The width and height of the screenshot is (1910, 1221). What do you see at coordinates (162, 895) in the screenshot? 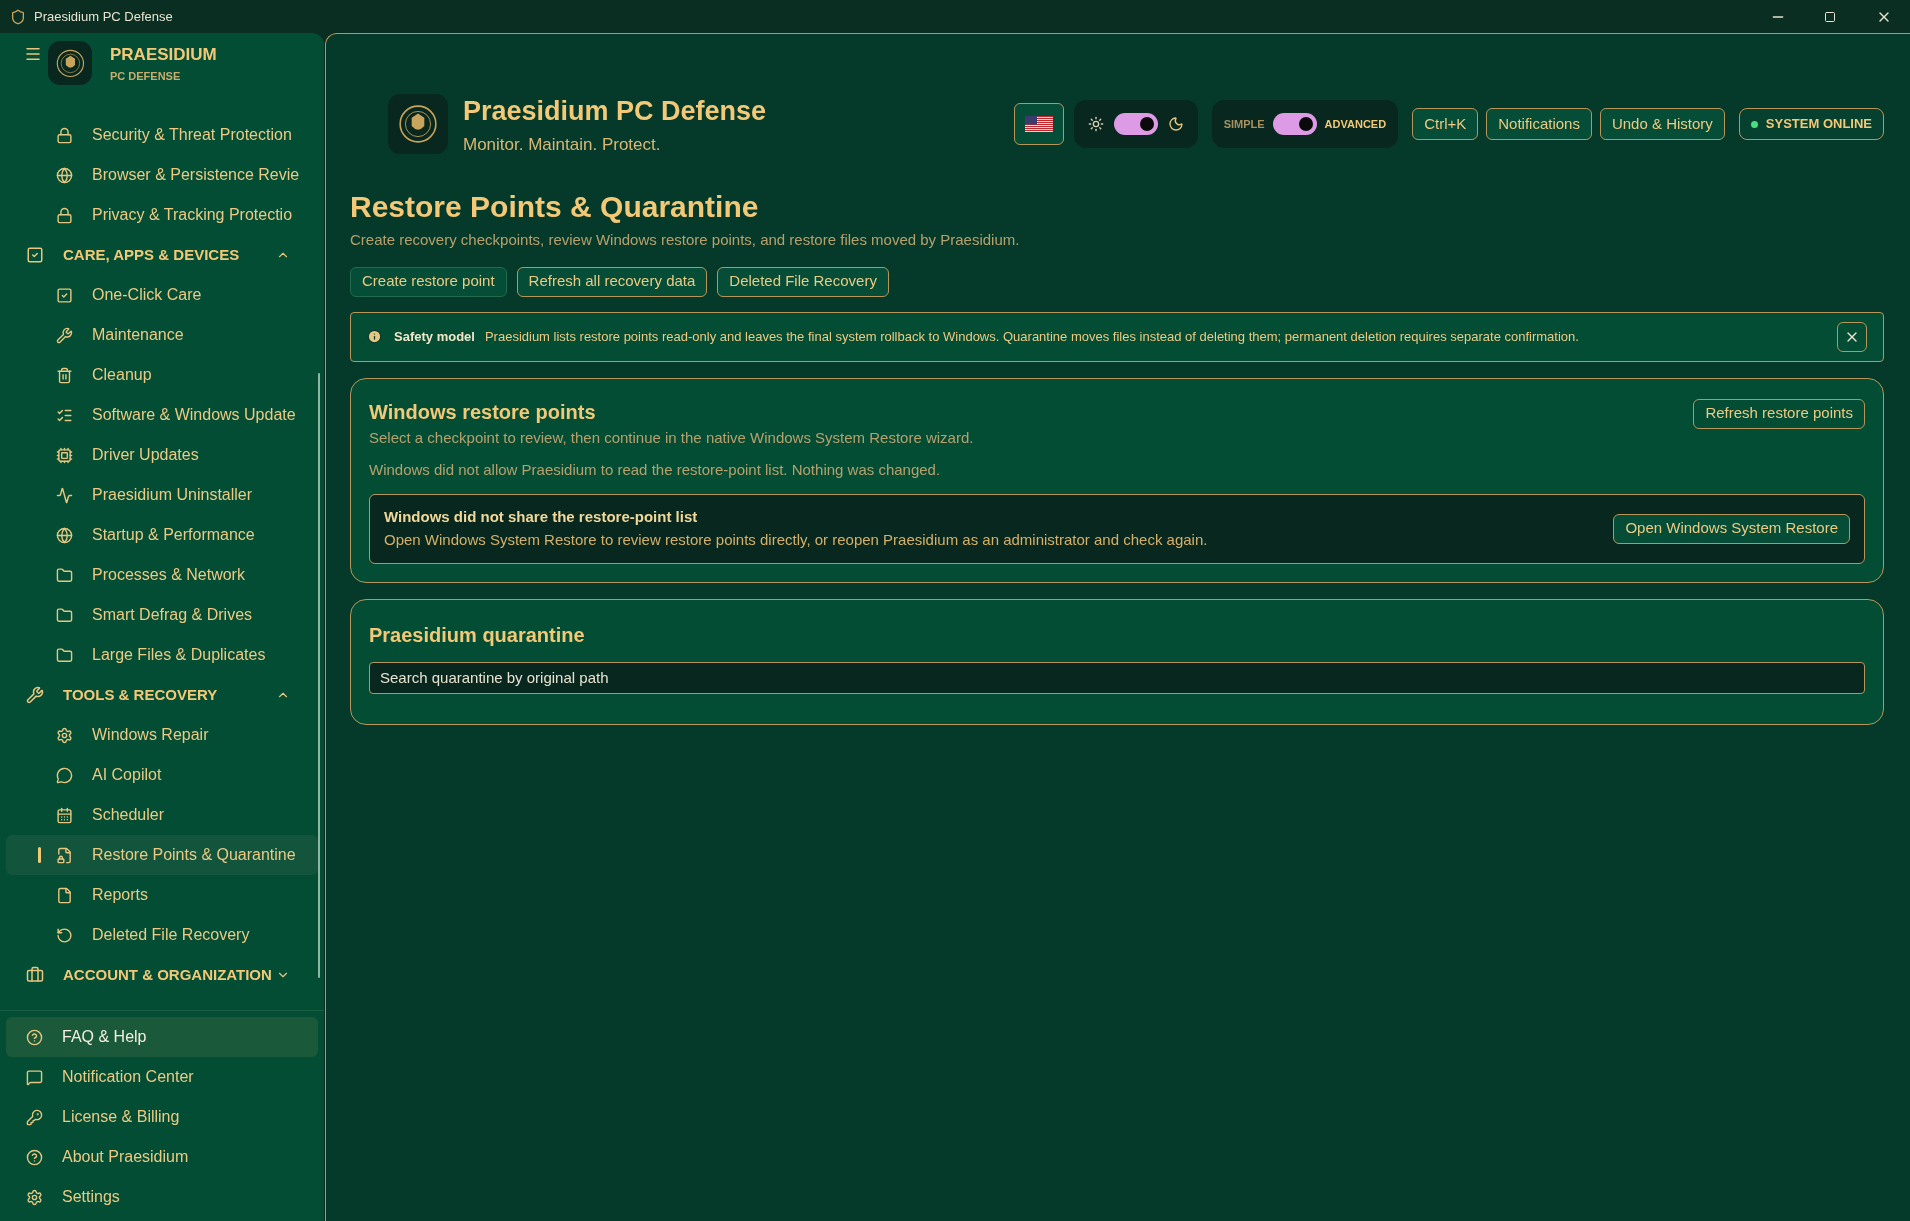
I see `sidebar-item: Reports` at bounding box center [162, 895].